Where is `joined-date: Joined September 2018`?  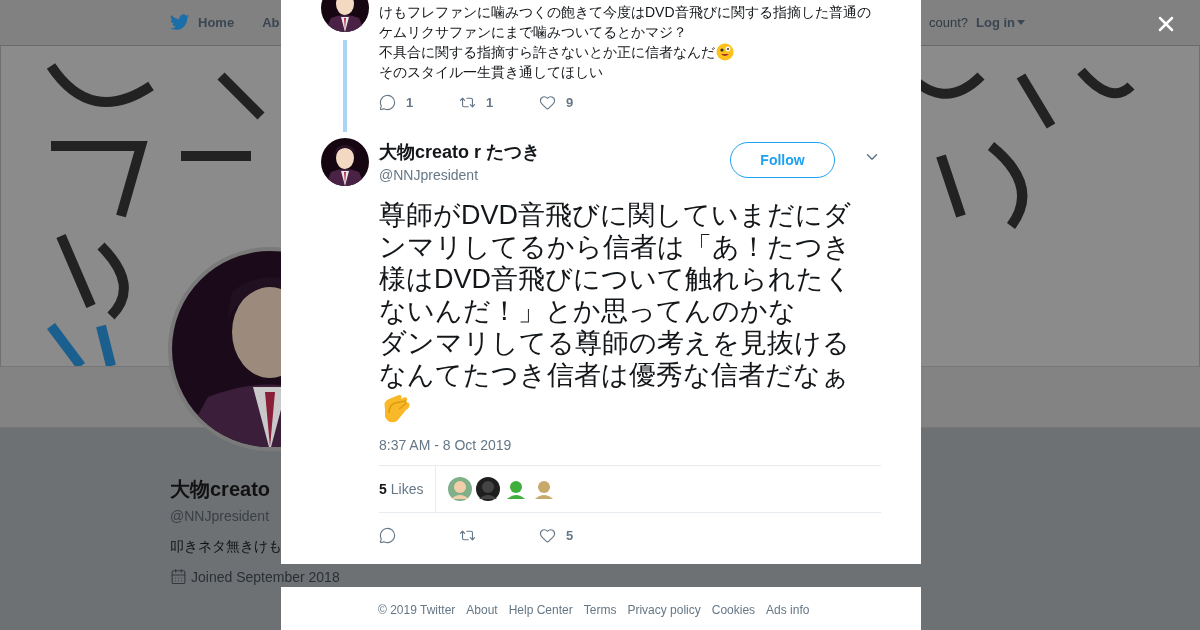
joined-date: Joined September 2018 is located at coordinates (265, 576).